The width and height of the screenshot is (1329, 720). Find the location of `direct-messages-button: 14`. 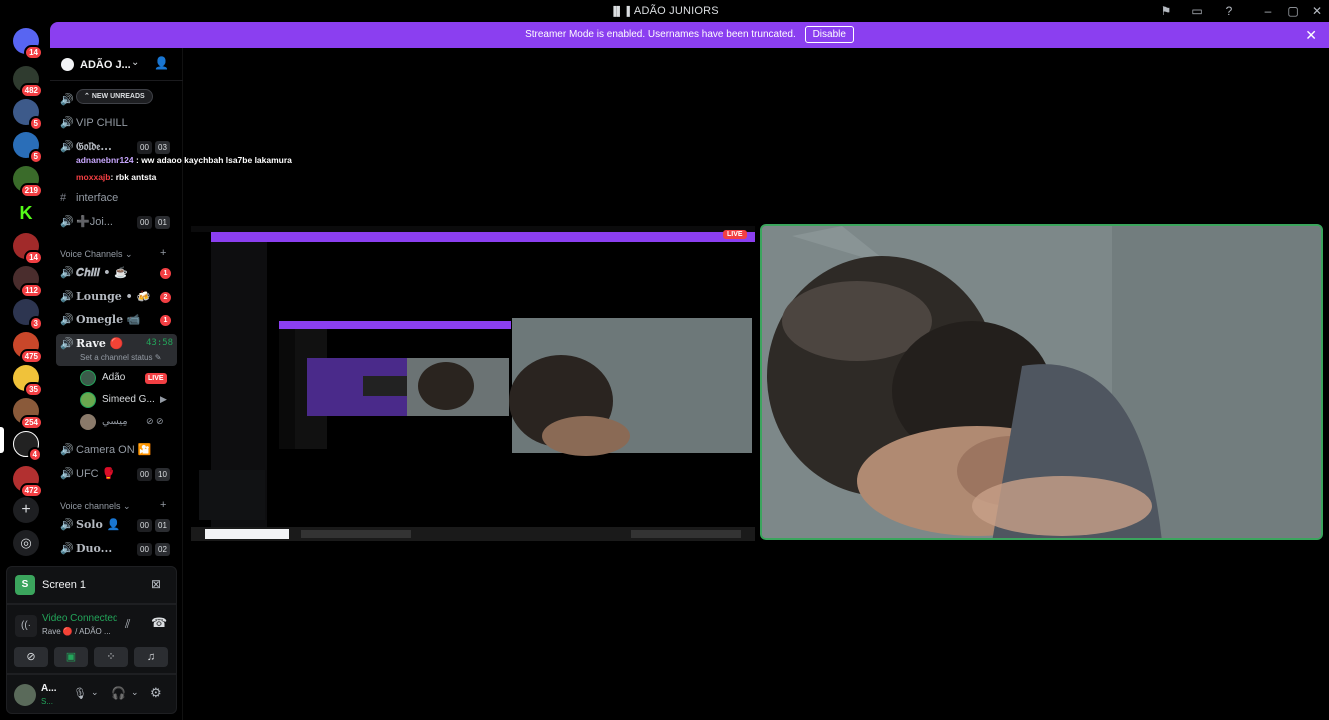

direct-messages-button: 14 is located at coordinates (28, 44).